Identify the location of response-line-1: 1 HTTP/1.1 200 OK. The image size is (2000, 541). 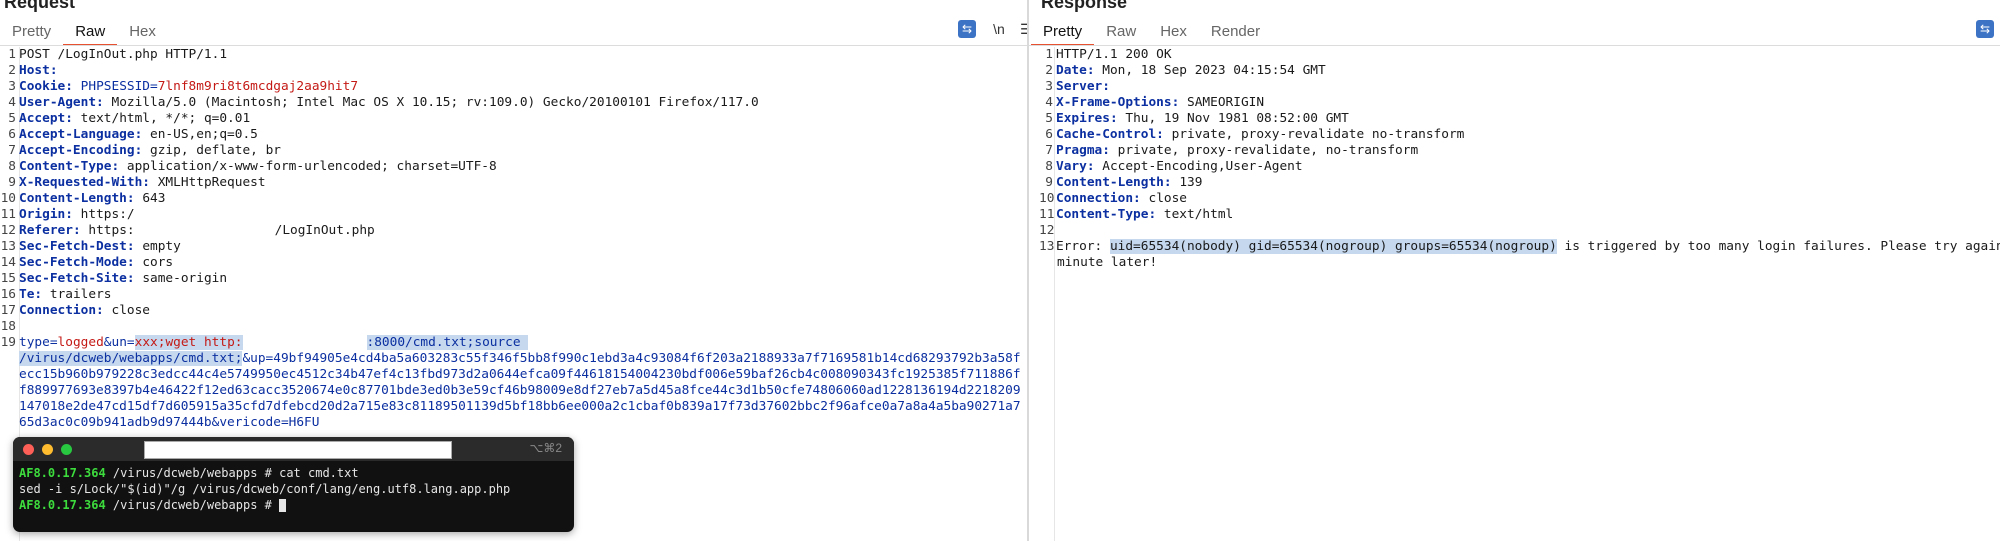
(1108, 54).